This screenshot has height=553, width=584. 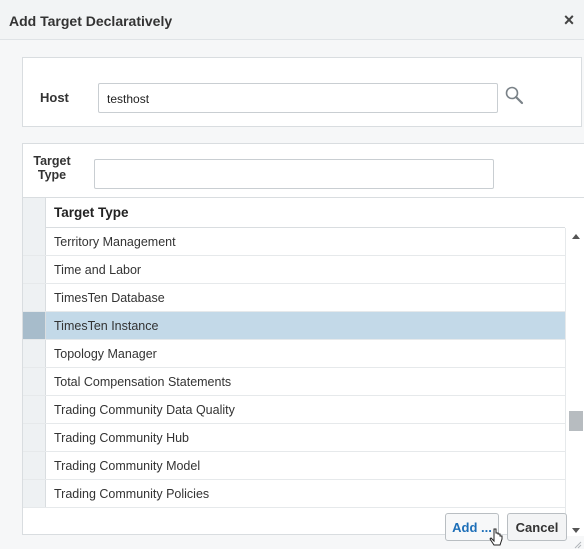 What do you see at coordinates (294, 354) in the screenshot?
I see `table-row: Topology Manager` at bounding box center [294, 354].